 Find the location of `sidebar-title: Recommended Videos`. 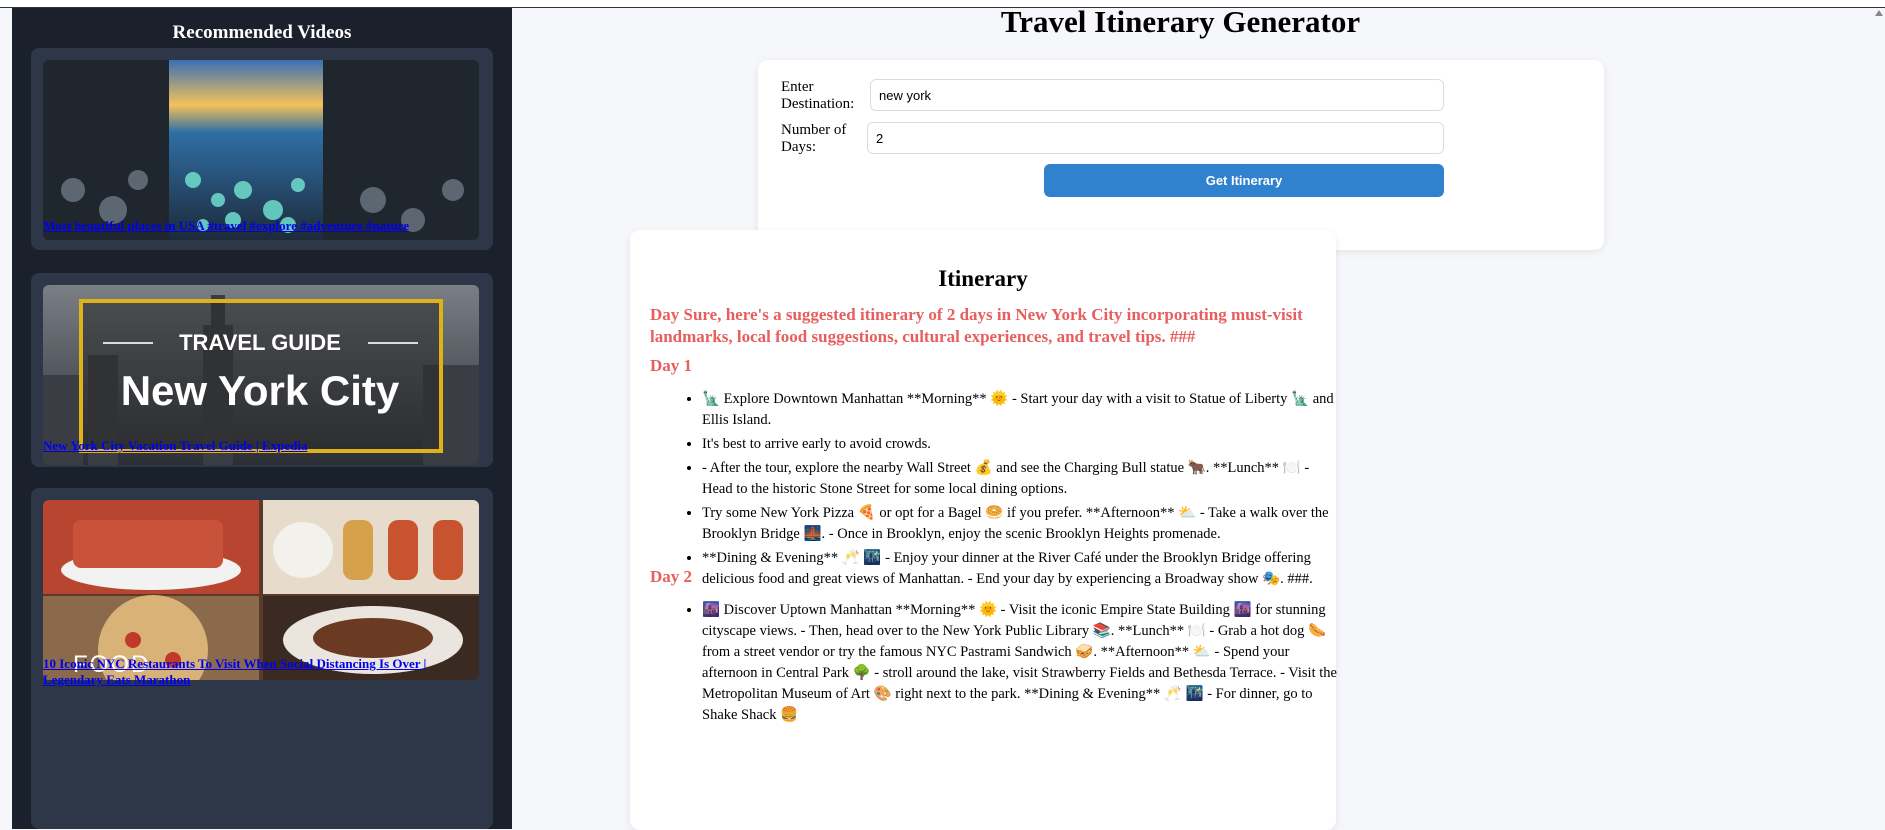

sidebar-title: Recommended Videos is located at coordinates (262, 32).